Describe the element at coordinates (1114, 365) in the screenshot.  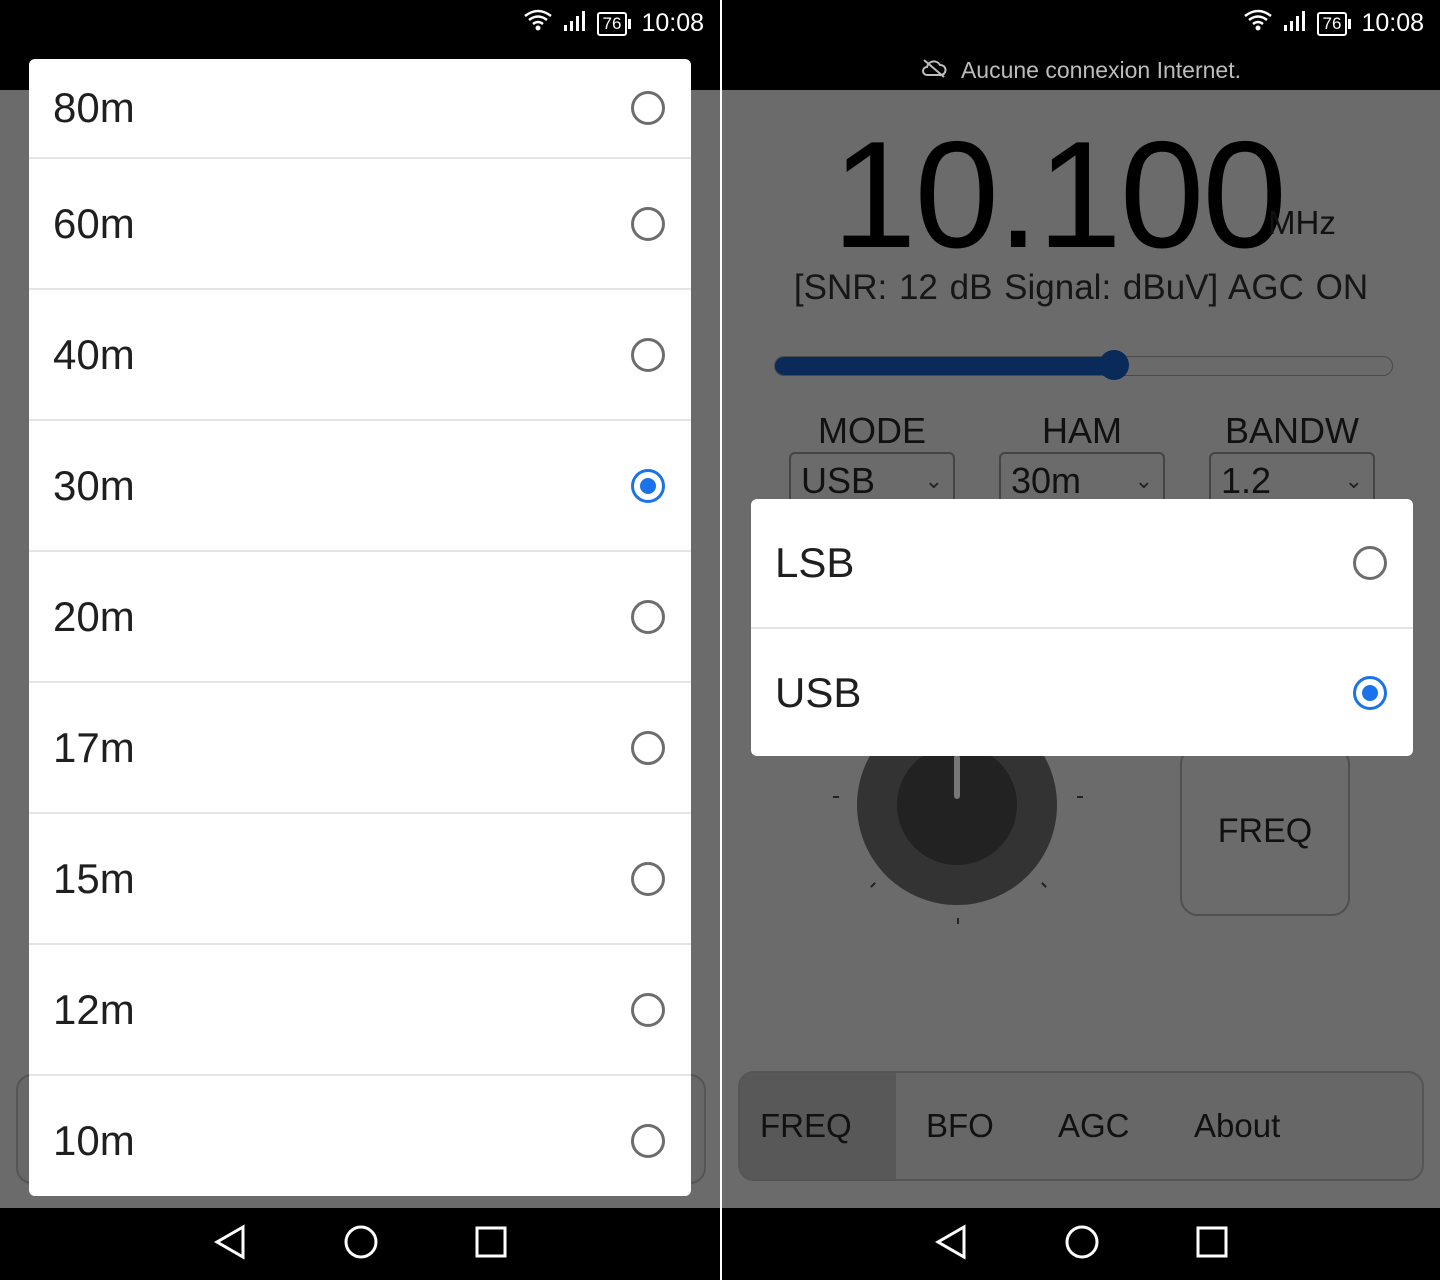
I see `slider-thumb` at that location.